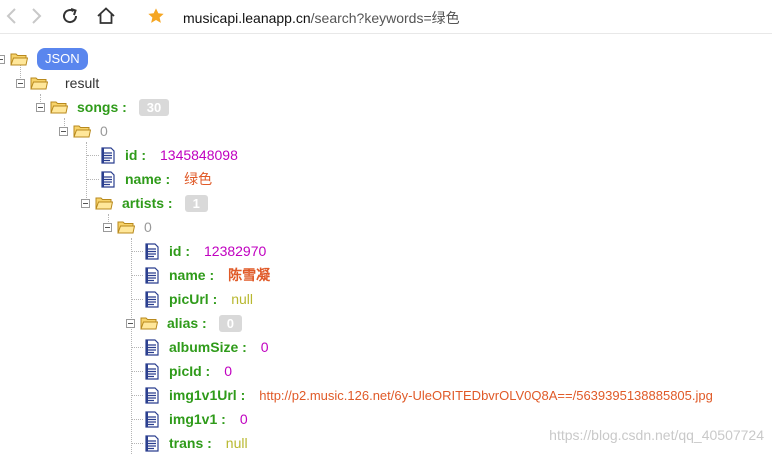  I want to click on artist-id-value: 12382970, so click(235, 251).